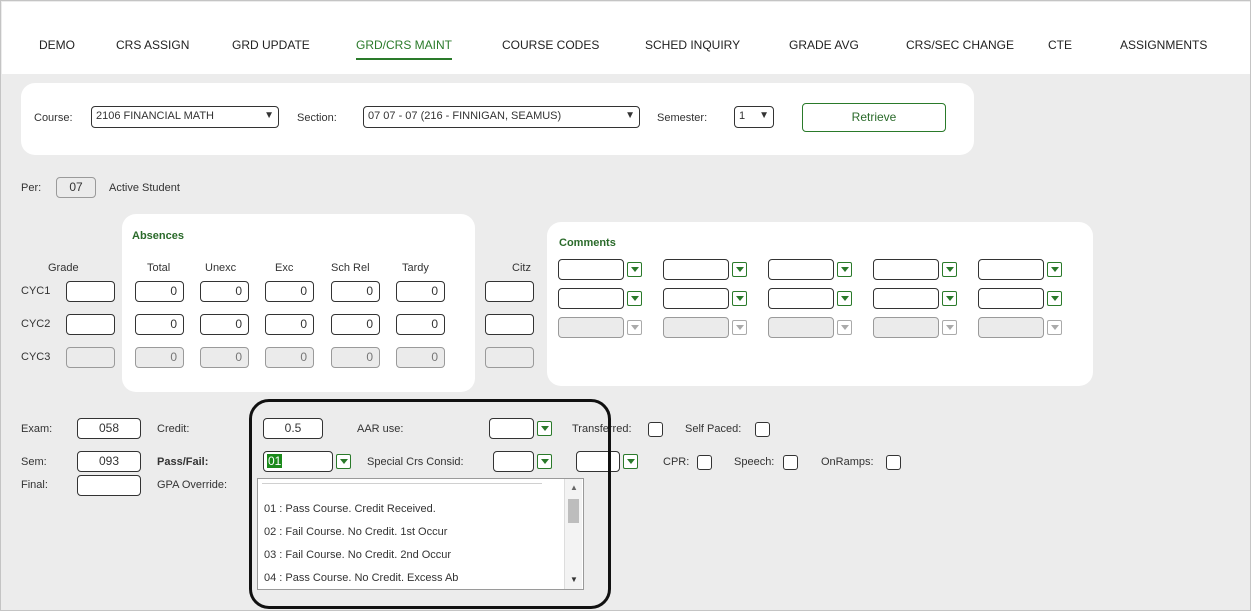  Describe the element at coordinates (550, 45) in the screenshot. I see `nav-tab-course-codes: COURSE CODES` at that location.